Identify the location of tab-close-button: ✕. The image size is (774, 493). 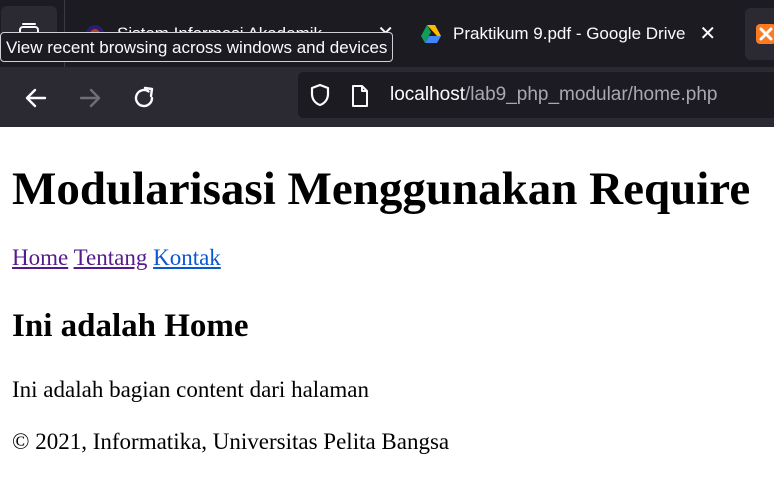
(707, 34).